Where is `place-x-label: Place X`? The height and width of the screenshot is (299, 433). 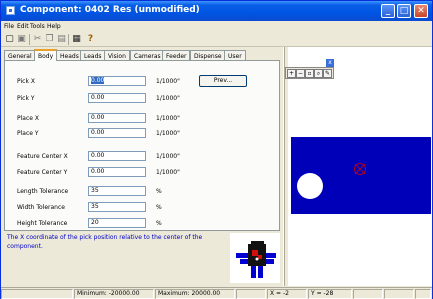
place-x-label: Place X is located at coordinates (28, 118).